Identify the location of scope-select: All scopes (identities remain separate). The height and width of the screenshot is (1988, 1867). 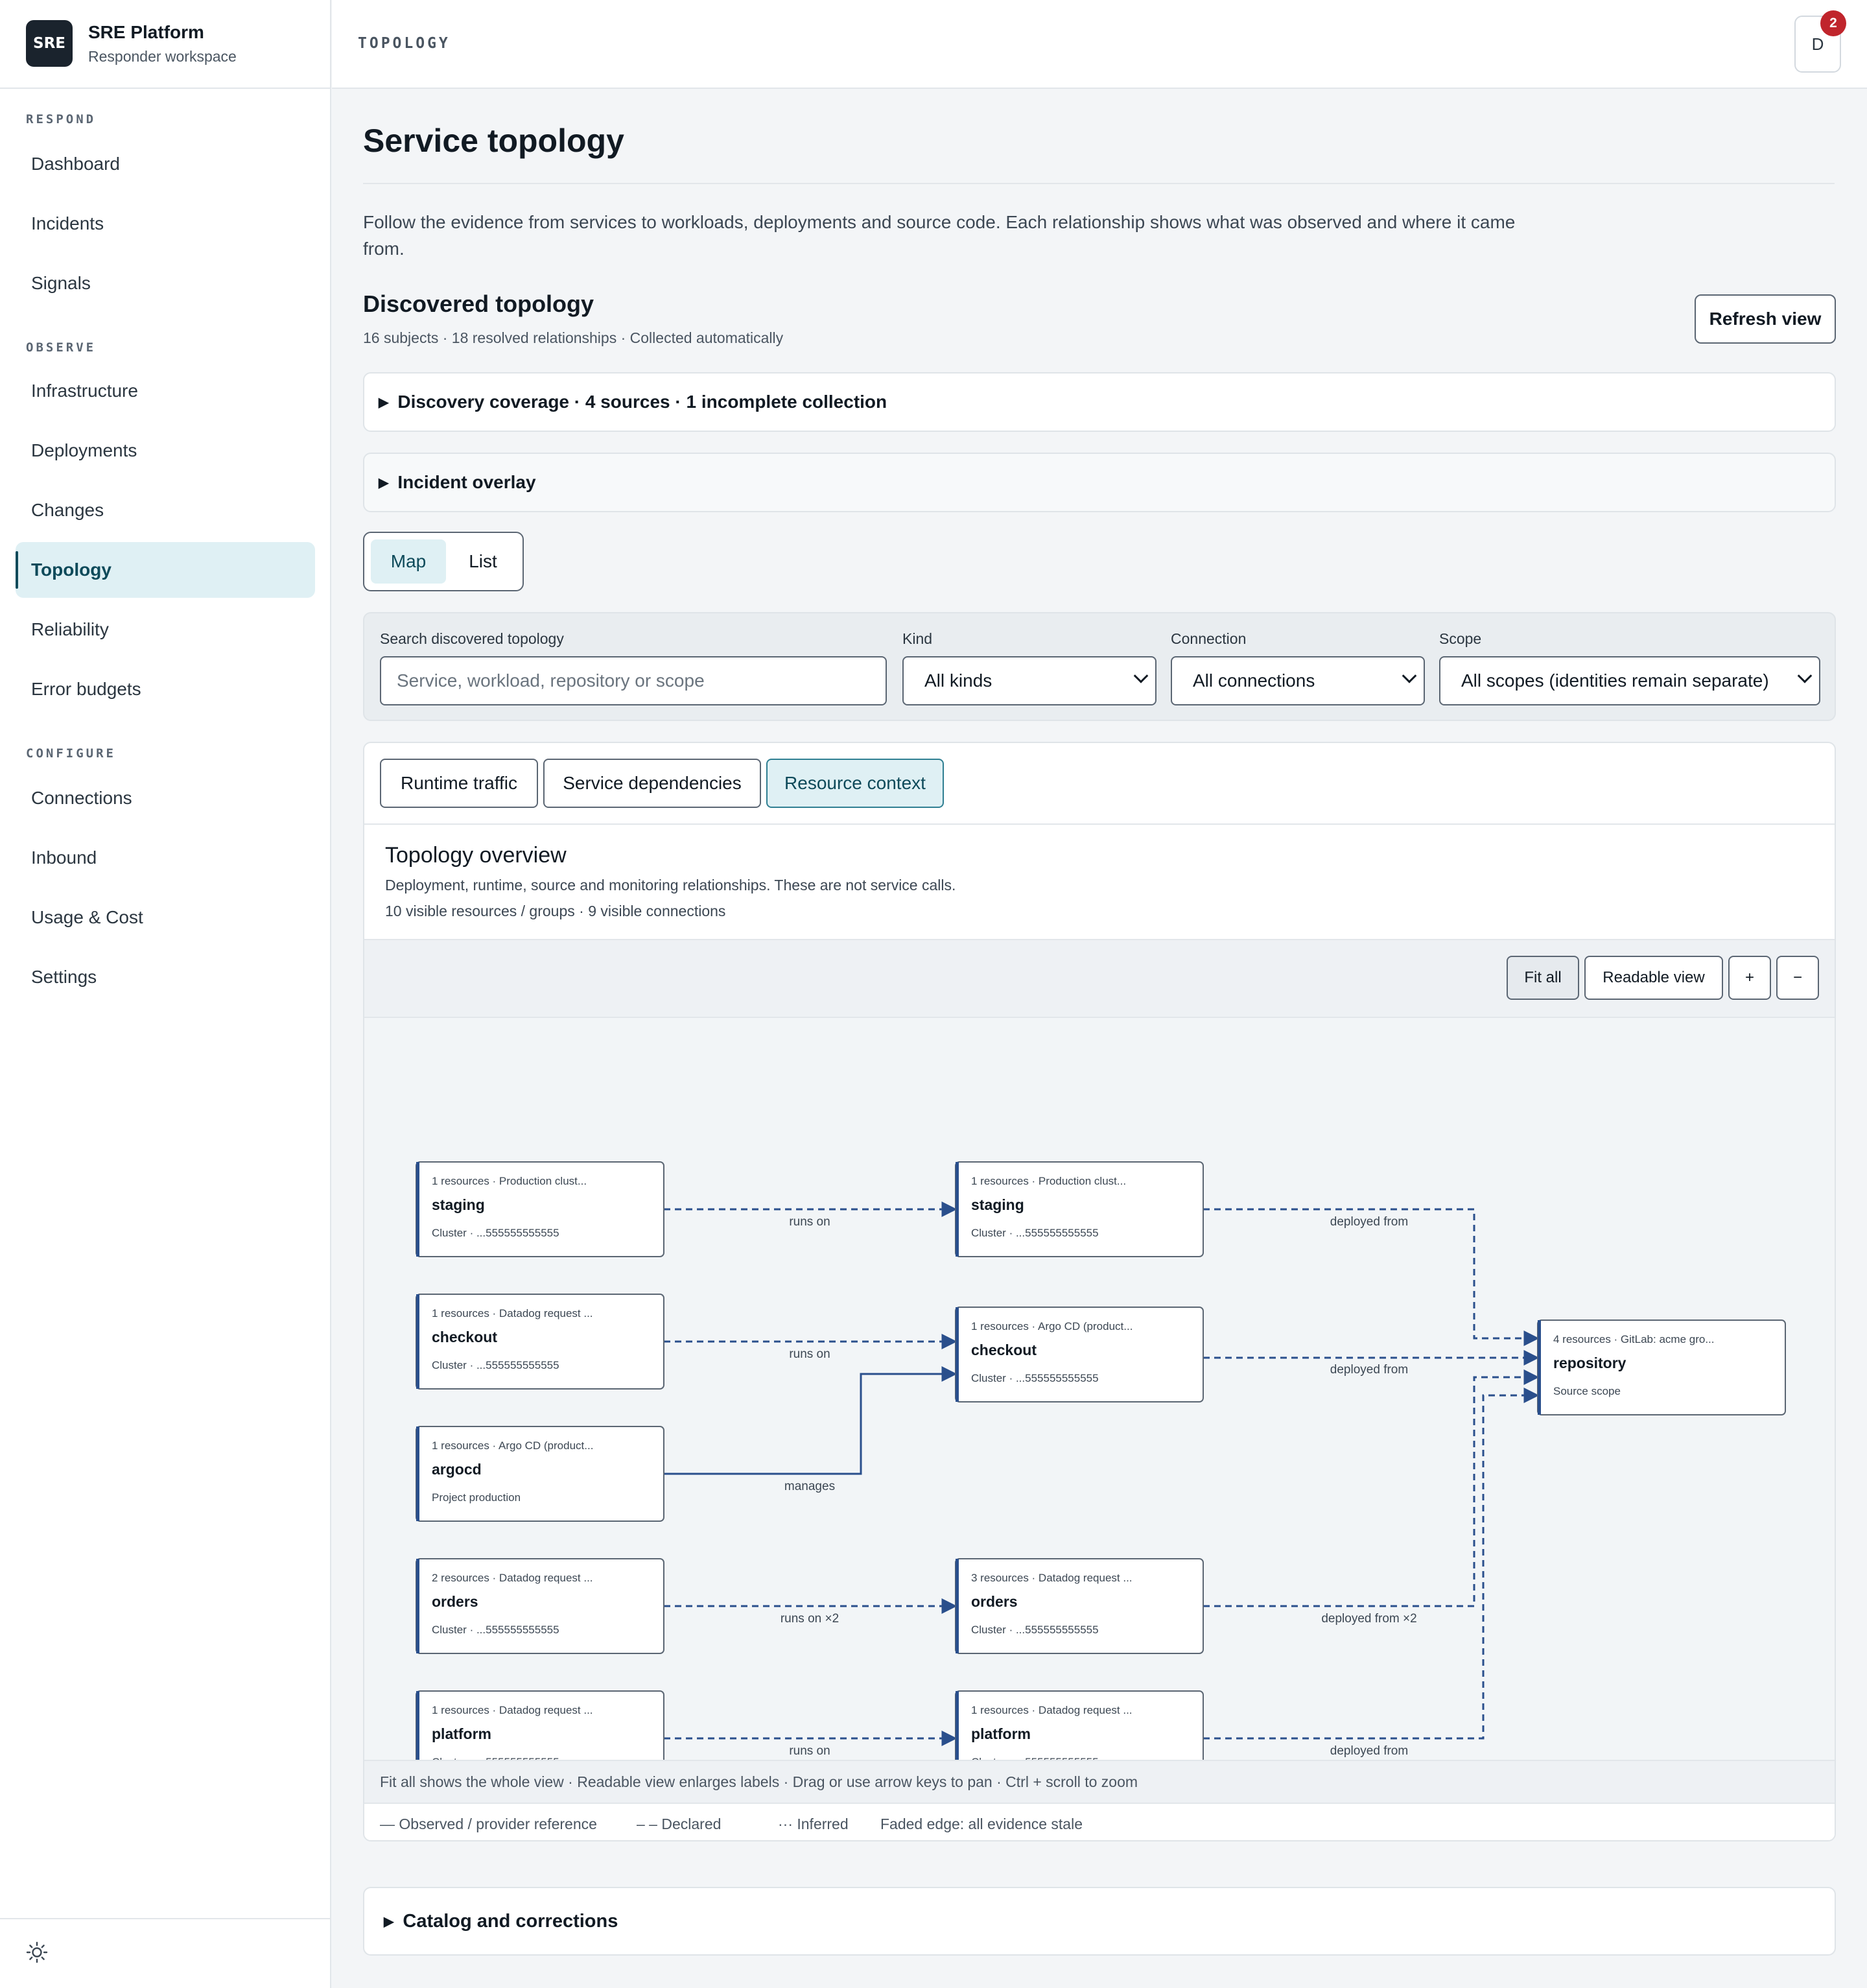
(1629, 680).